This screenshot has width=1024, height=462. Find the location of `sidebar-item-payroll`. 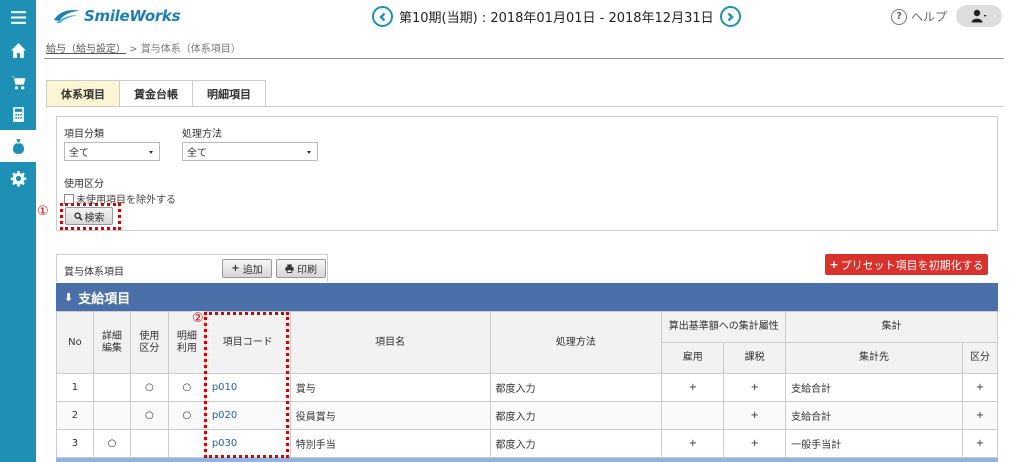

sidebar-item-payroll is located at coordinates (18, 146).